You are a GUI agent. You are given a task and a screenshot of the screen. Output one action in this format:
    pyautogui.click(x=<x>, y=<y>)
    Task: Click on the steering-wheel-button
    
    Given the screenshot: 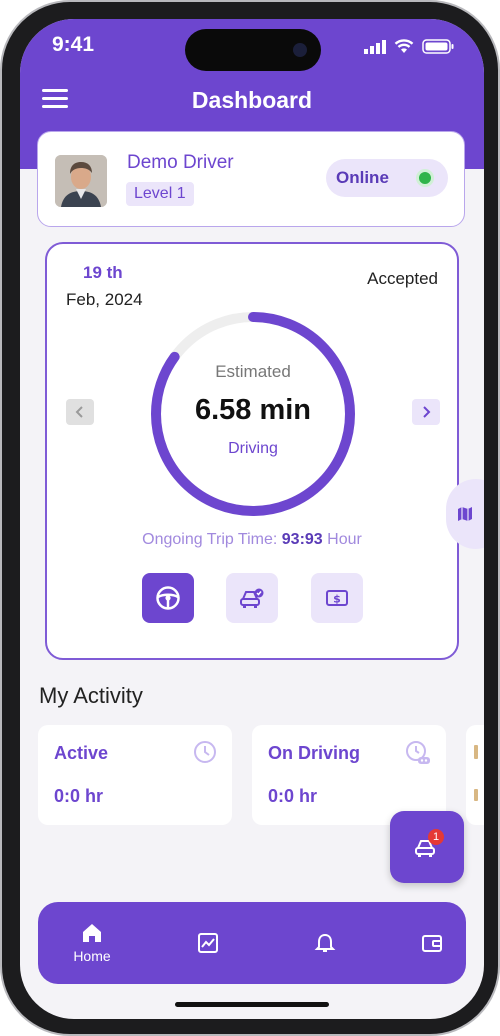 What is the action you would take?
    pyautogui.click(x=168, y=598)
    